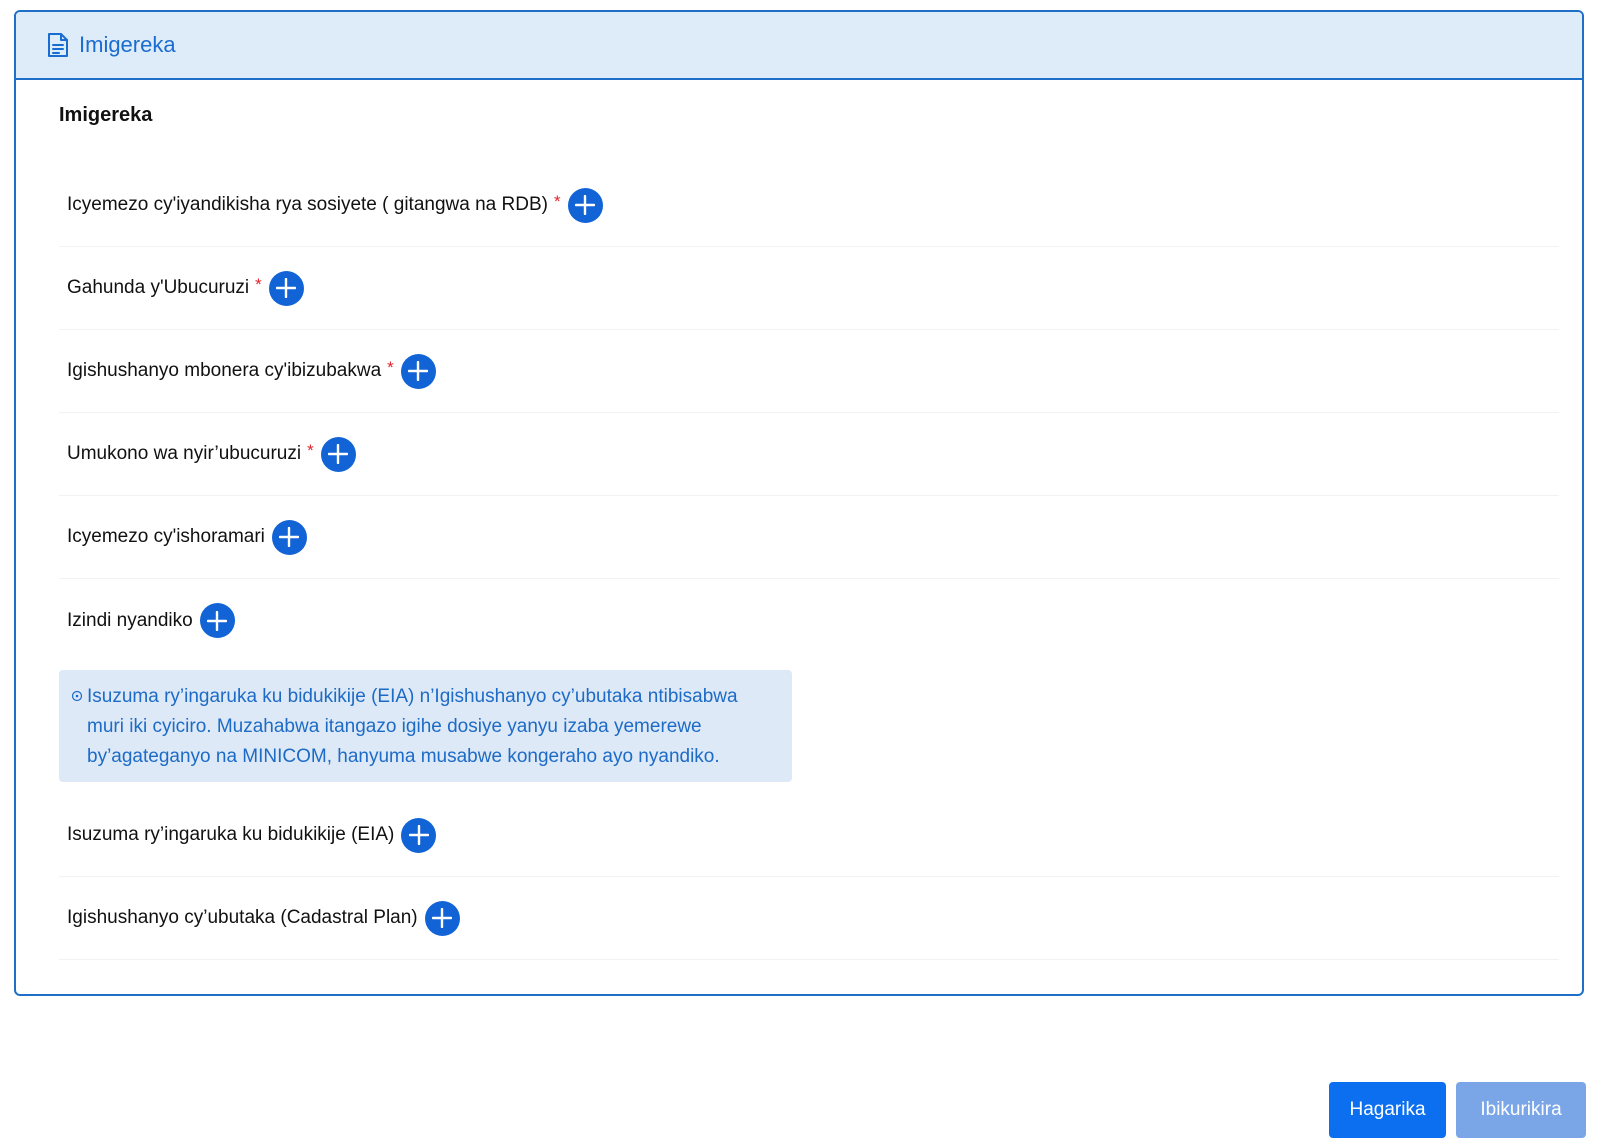  I want to click on next-button: Ibikurikira, so click(1521, 1110).